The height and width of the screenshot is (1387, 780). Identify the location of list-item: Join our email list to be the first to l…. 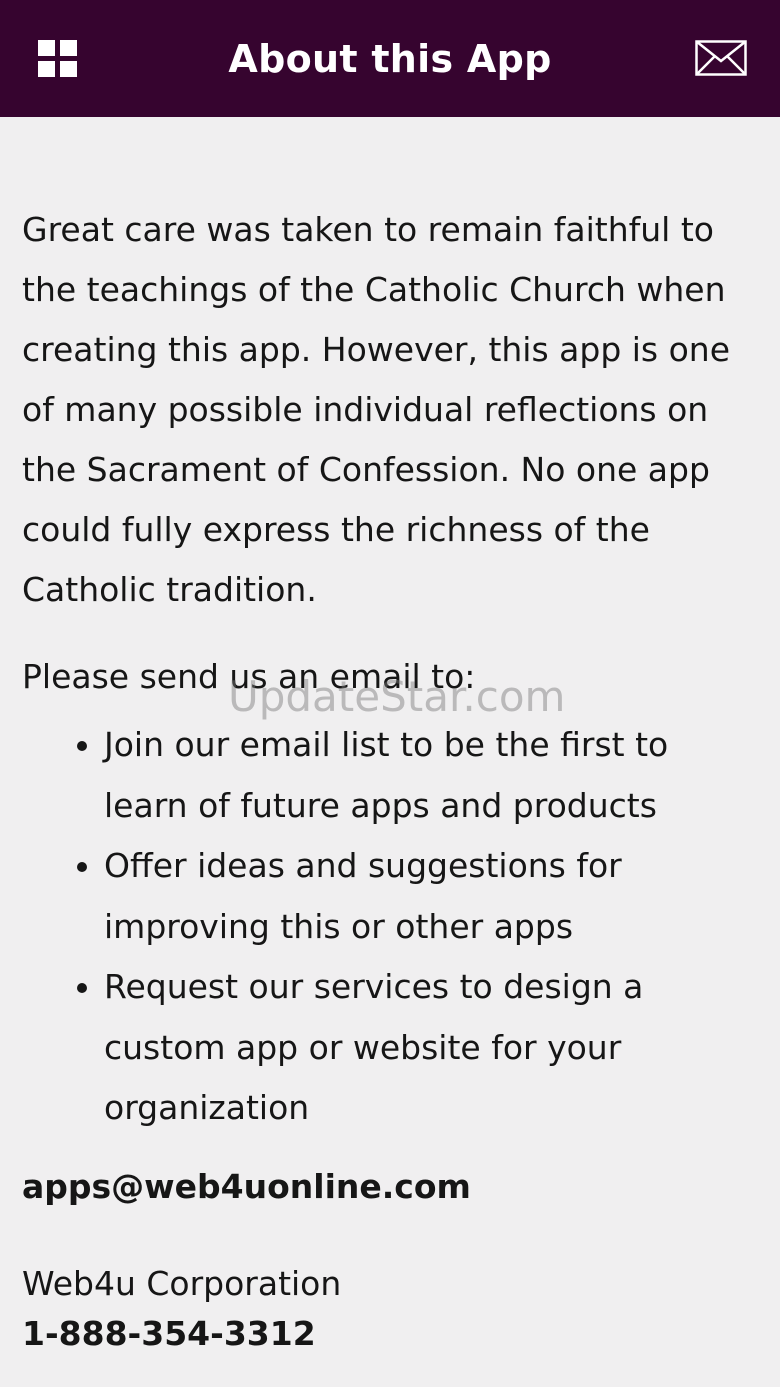
(433, 775).